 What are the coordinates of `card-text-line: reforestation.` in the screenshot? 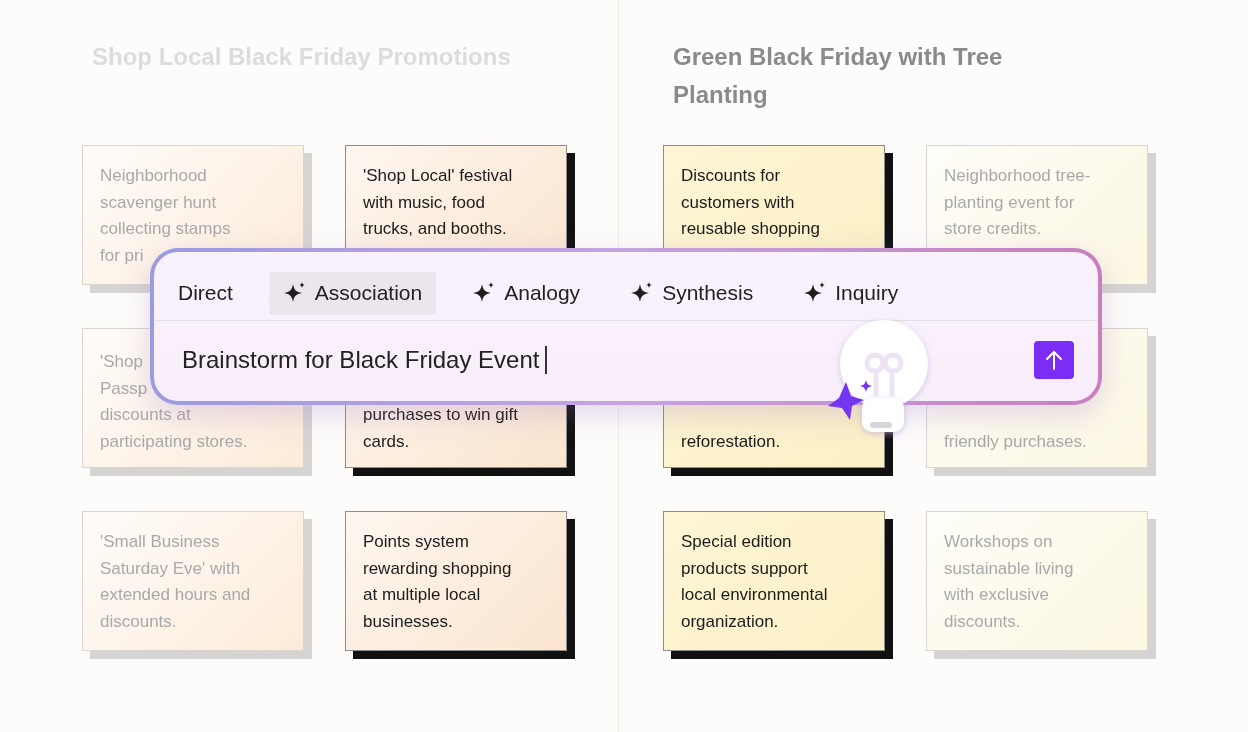 It's located at (731, 441).